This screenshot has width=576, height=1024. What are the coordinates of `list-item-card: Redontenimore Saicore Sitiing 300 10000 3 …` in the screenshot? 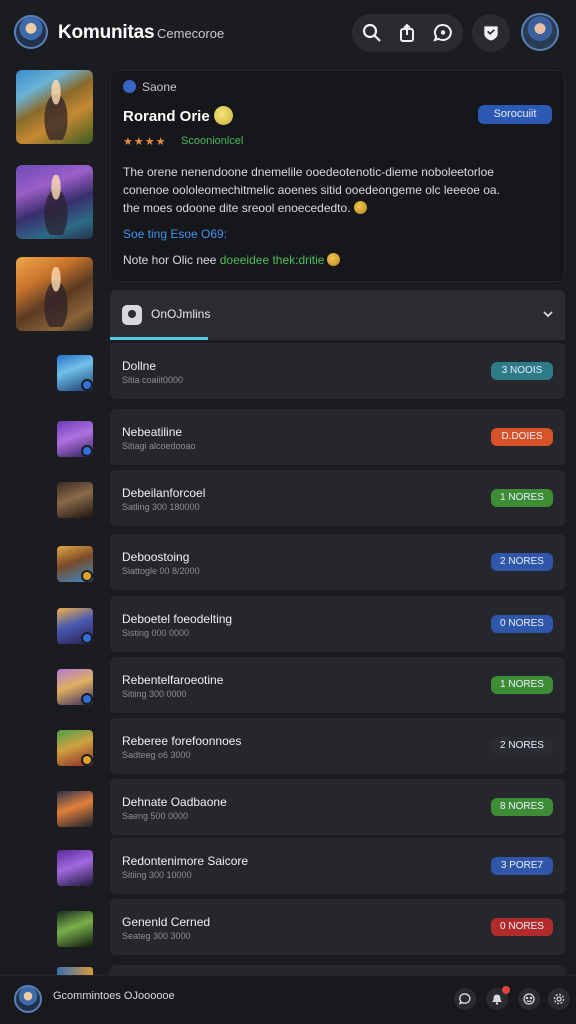 It's located at (337, 866).